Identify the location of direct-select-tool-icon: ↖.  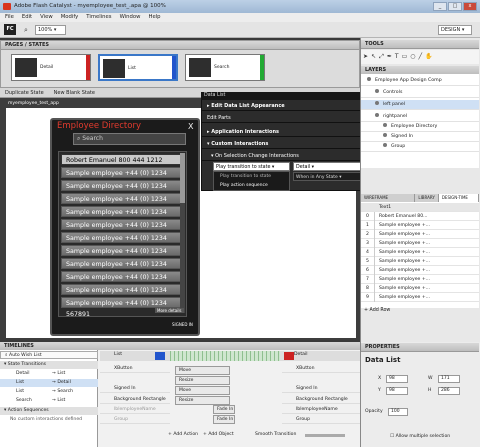
(373, 57).